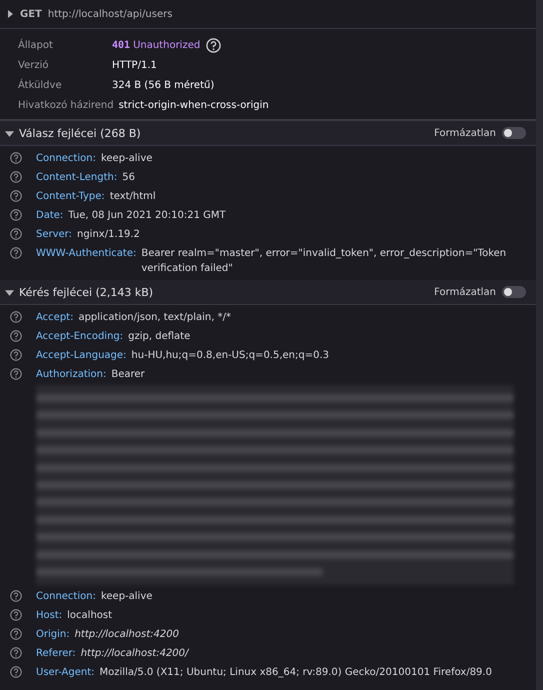 This screenshot has height=690, width=543. What do you see at coordinates (193, 105) in the screenshot?
I see `summary-value: strict-origin-when-cross-origin` at bounding box center [193, 105].